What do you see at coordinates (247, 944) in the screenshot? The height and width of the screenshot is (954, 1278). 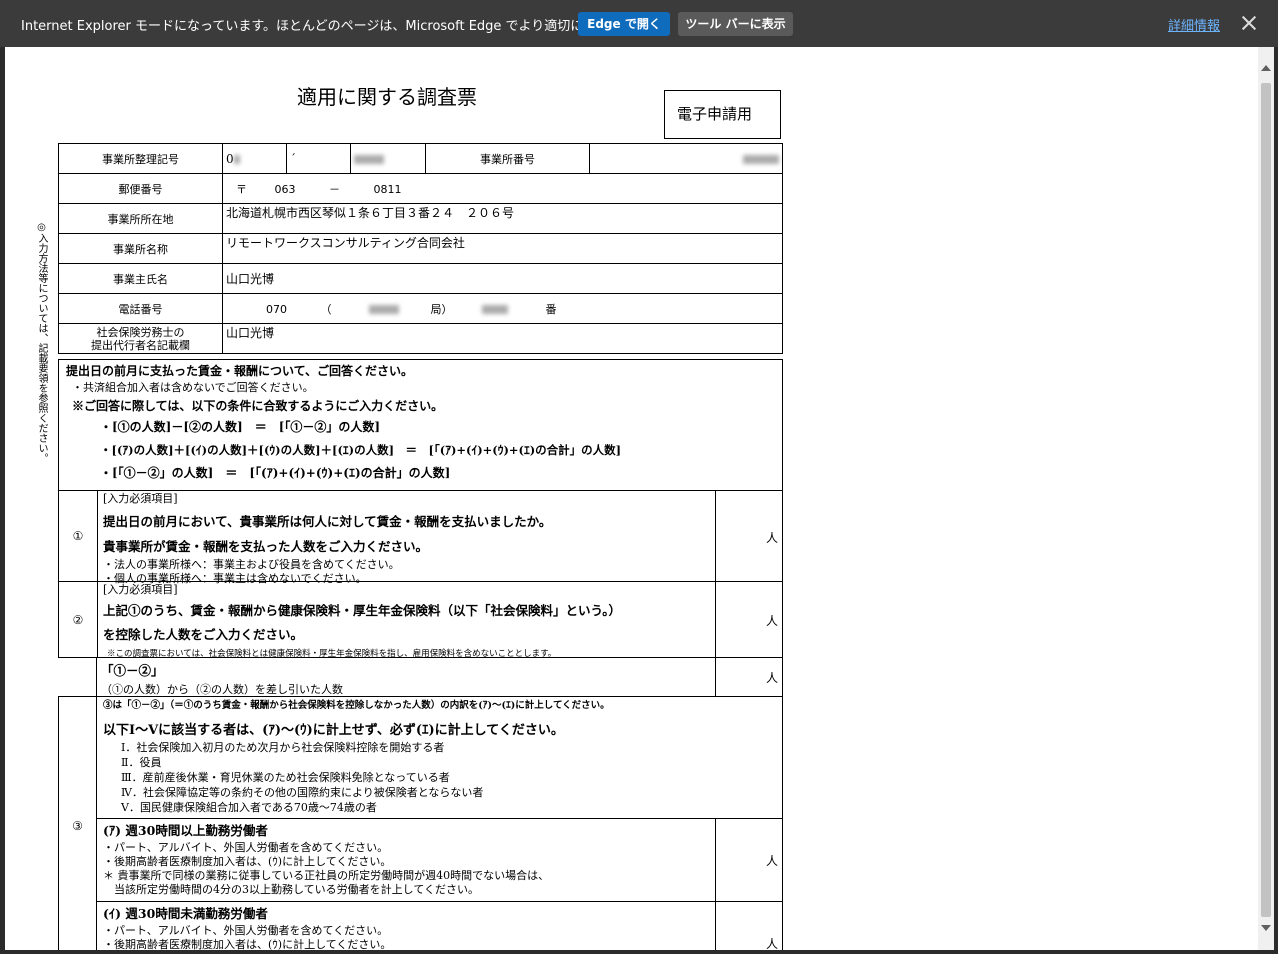 I see `question-3b-note: ・後期高齢者医療制度加入者は、(ｳ)に計上してください。` at bounding box center [247, 944].